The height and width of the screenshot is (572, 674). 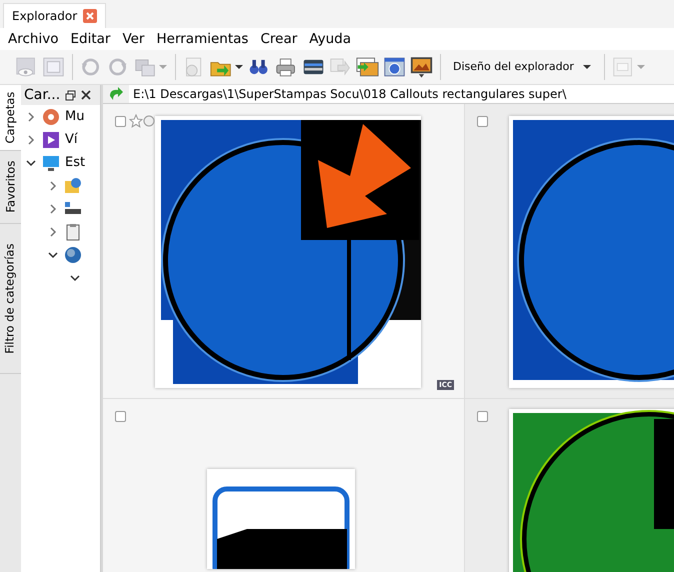 What do you see at coordinates (340, 67) in the screenshot?
I see `copy-icon` at bounding box center [340, 67].